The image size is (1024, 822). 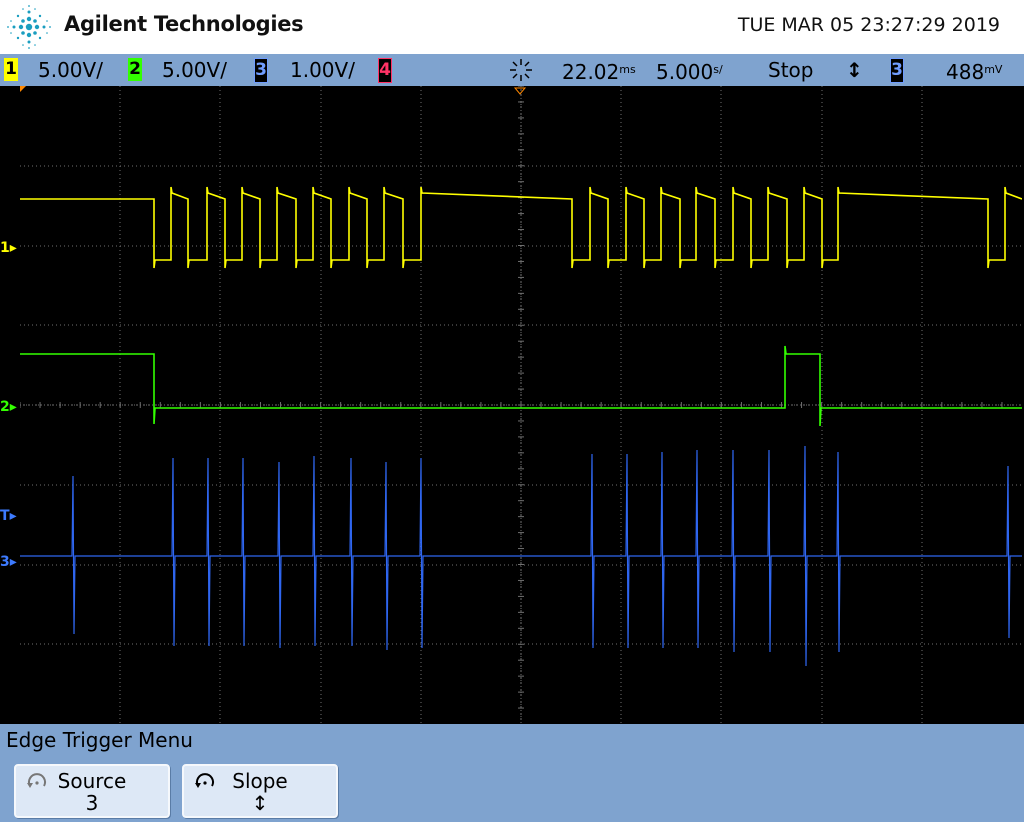 What do you see at coordinates (184, 24) in the screenshot?
I see `brand-name: Agilent Technologies` at bounding box center [184, 24].